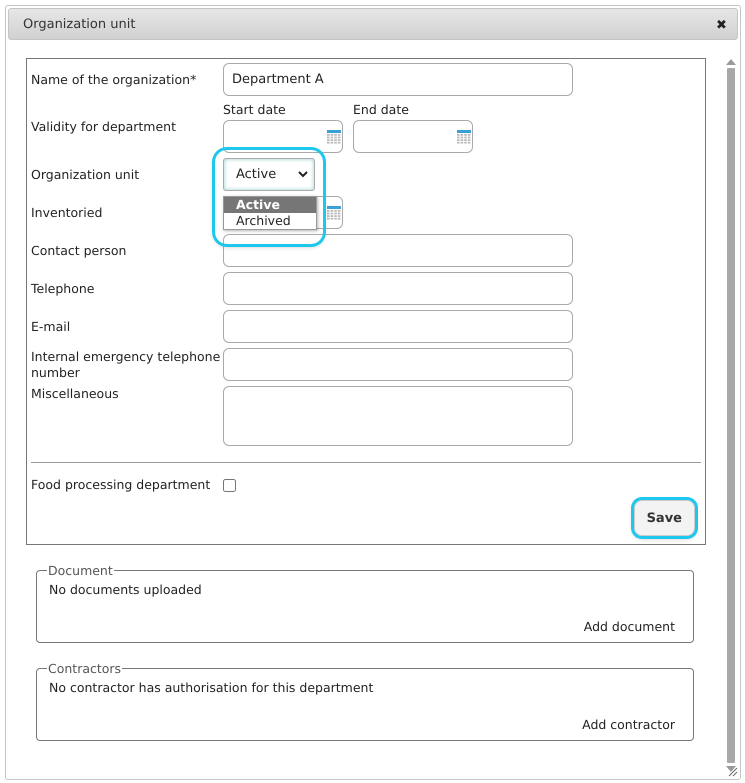 The image size is (745, 783). I want to click on scrollbar-thumb, so click(731, 415).